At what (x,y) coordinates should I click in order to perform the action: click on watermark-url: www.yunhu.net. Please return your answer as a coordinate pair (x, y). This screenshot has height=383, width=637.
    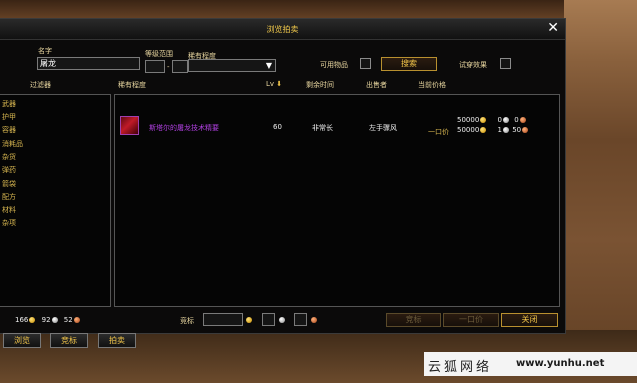
    Looking at the image, I should click on (560, 363).